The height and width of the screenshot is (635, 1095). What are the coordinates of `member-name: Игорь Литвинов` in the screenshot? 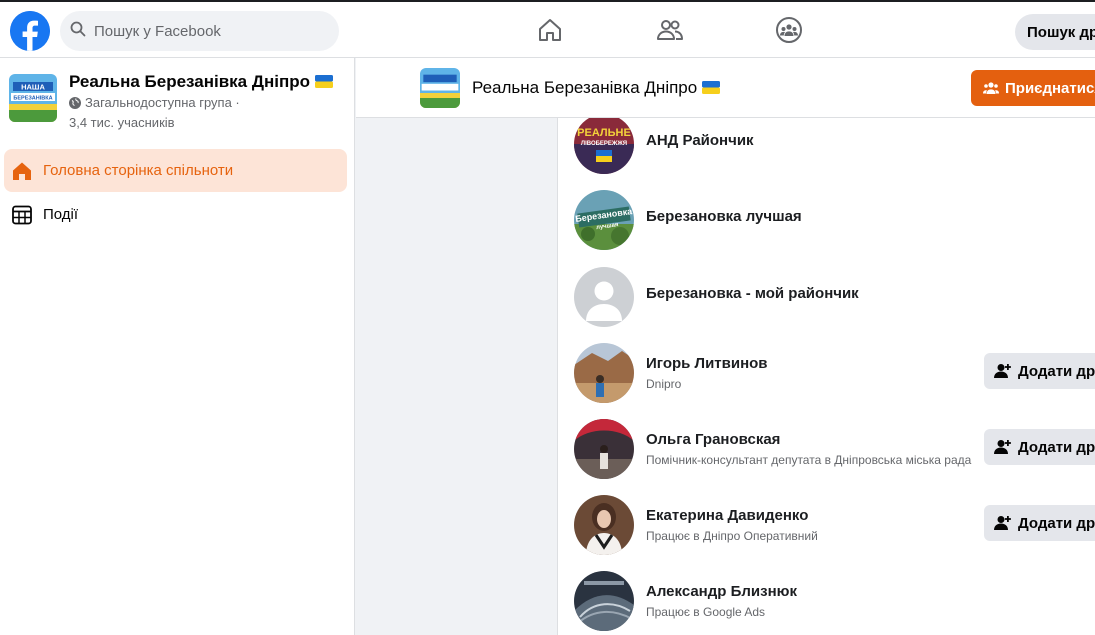 It's located at (707, 363).